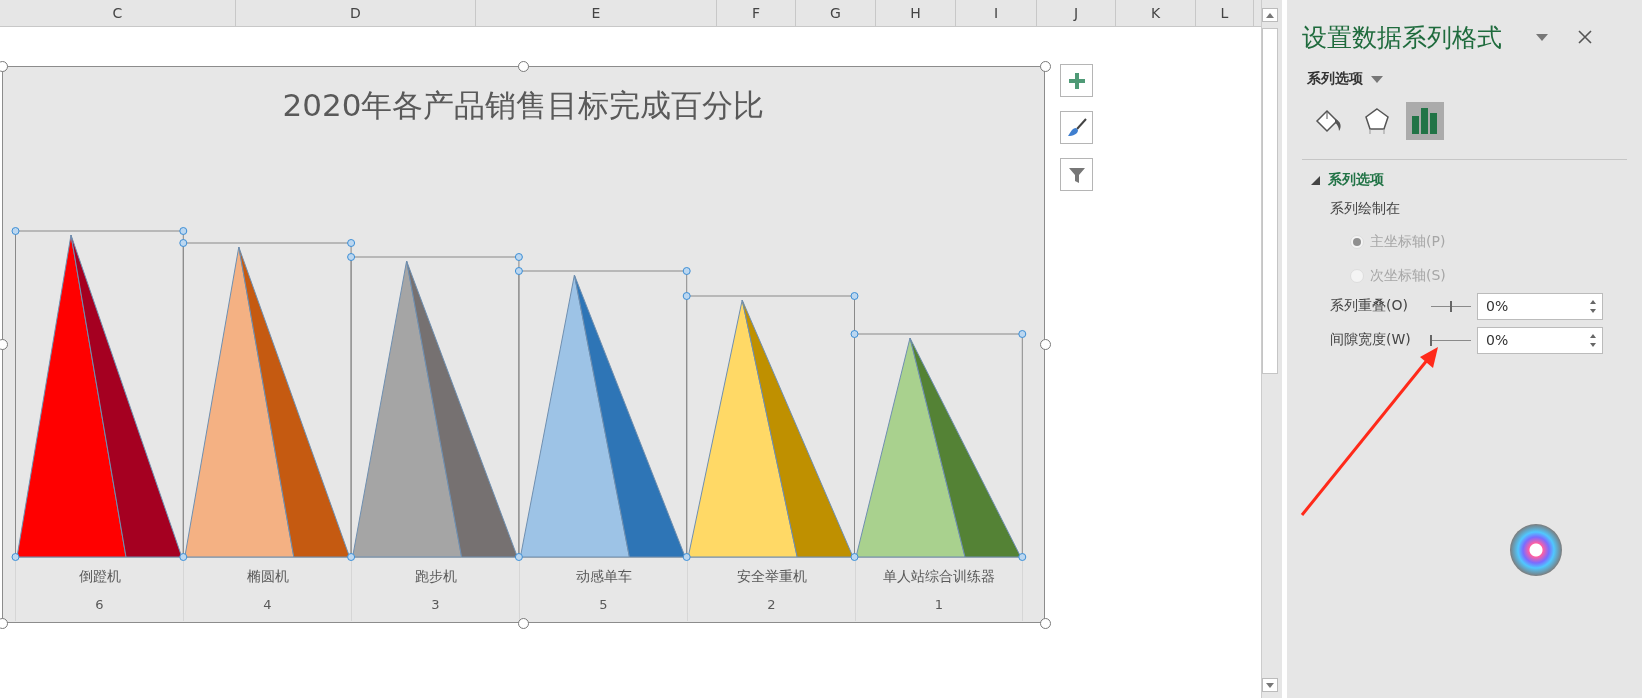  I want to click on column-header: D, so click(356, 13).